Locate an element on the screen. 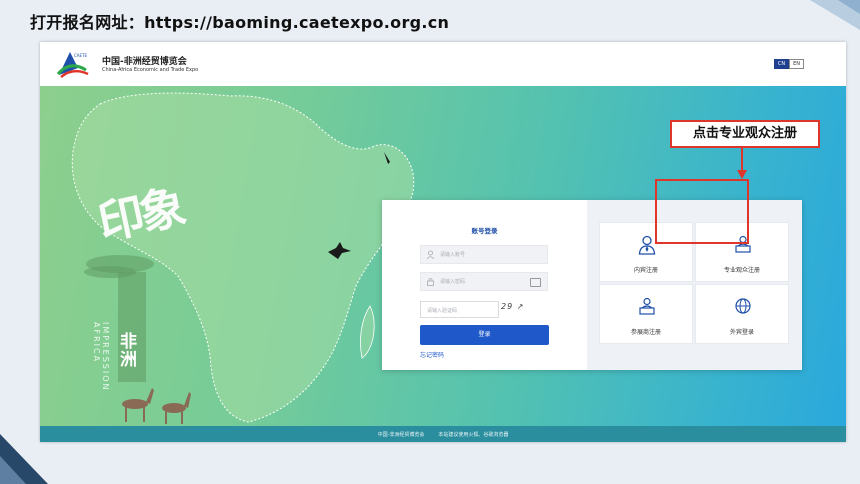 This screenshot has height=484, width=860. lang-en-button: EN is located at coordinates (796, 64).